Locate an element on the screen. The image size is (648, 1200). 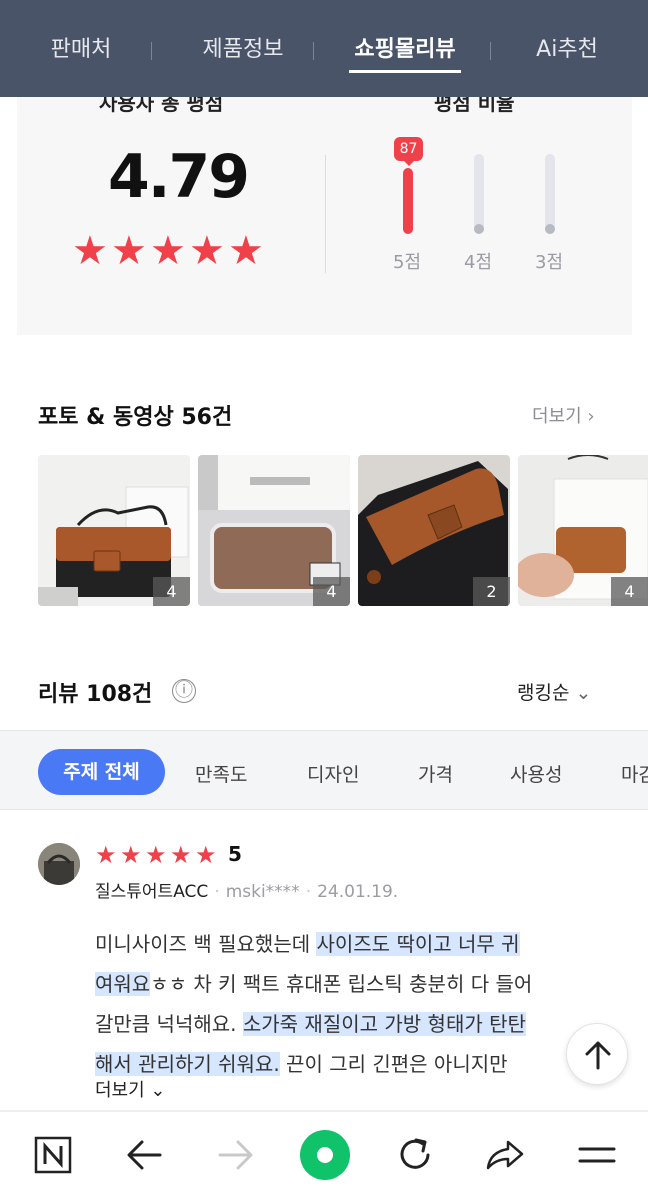
info-icon: ⓘ is located at coordinates (184, 691).